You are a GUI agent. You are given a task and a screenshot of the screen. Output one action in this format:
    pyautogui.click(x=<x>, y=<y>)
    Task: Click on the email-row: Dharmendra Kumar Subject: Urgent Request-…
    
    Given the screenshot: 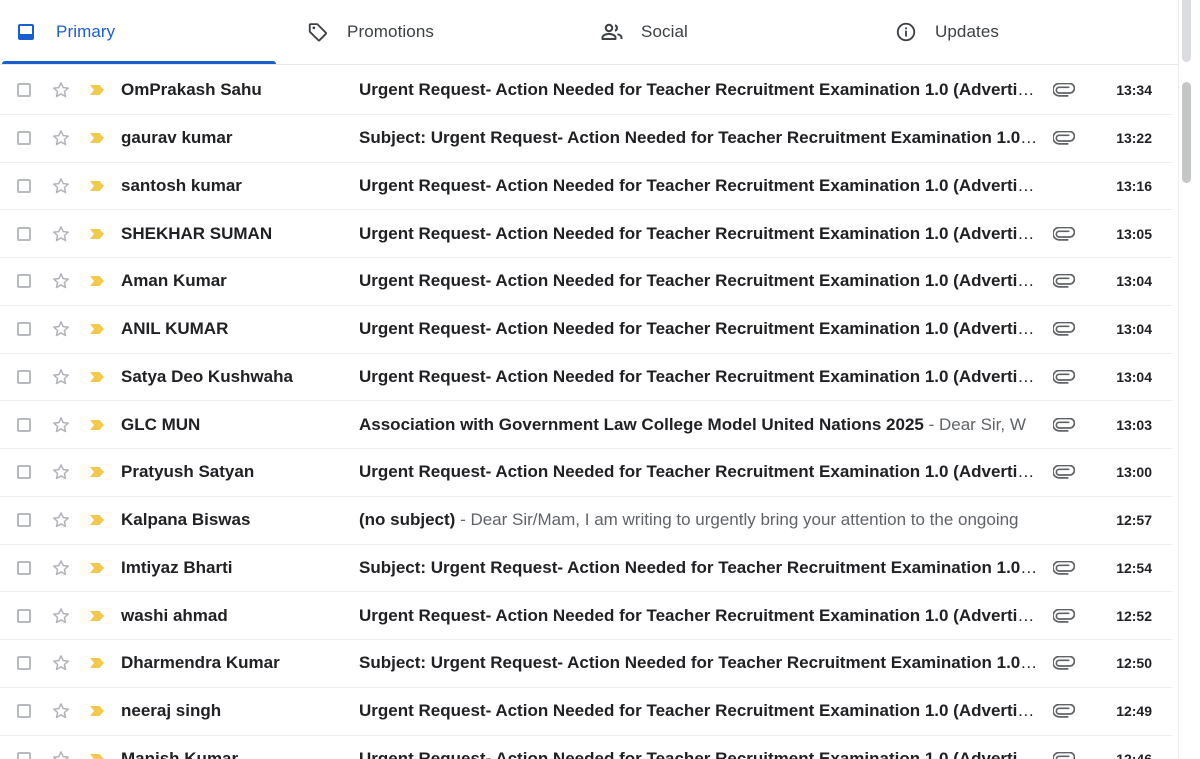 What is the action you would take?
    pyautogui.click(x=586, y=664)
    